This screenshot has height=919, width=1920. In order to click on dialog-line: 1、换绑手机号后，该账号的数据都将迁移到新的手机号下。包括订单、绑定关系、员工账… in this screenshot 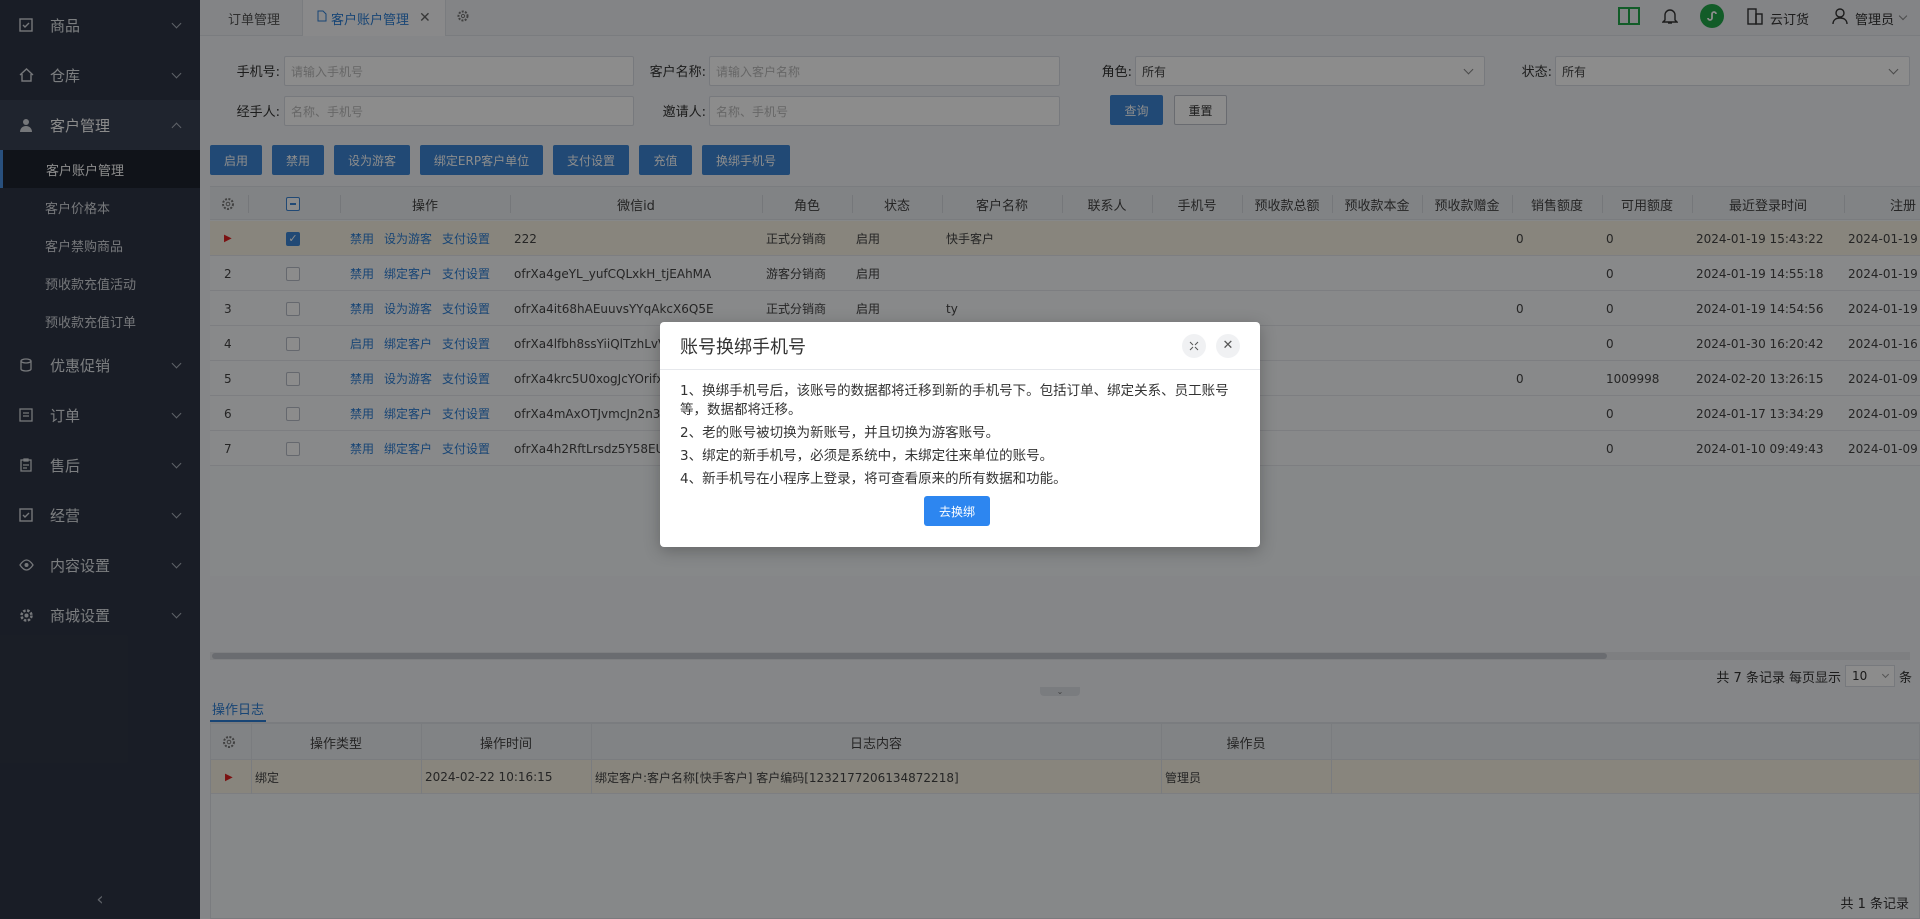, I will do `click(954, 400)`.